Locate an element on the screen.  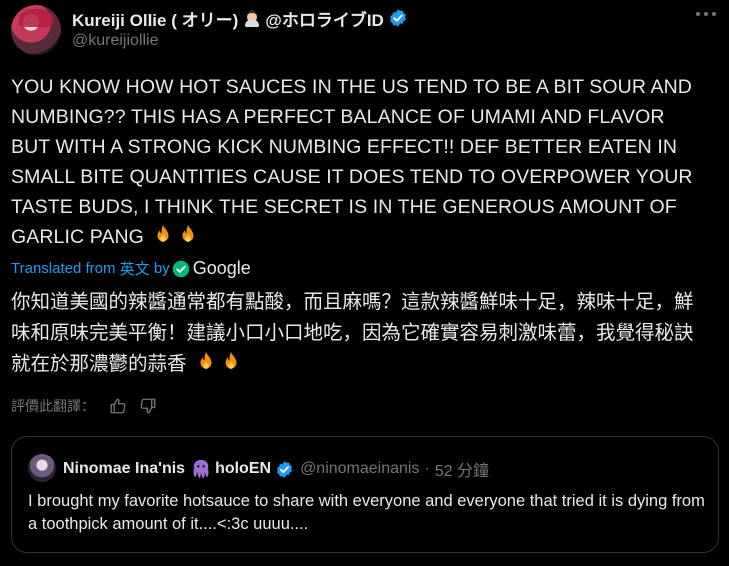
quoted-author-avatar is located at coordinates (42, 468).